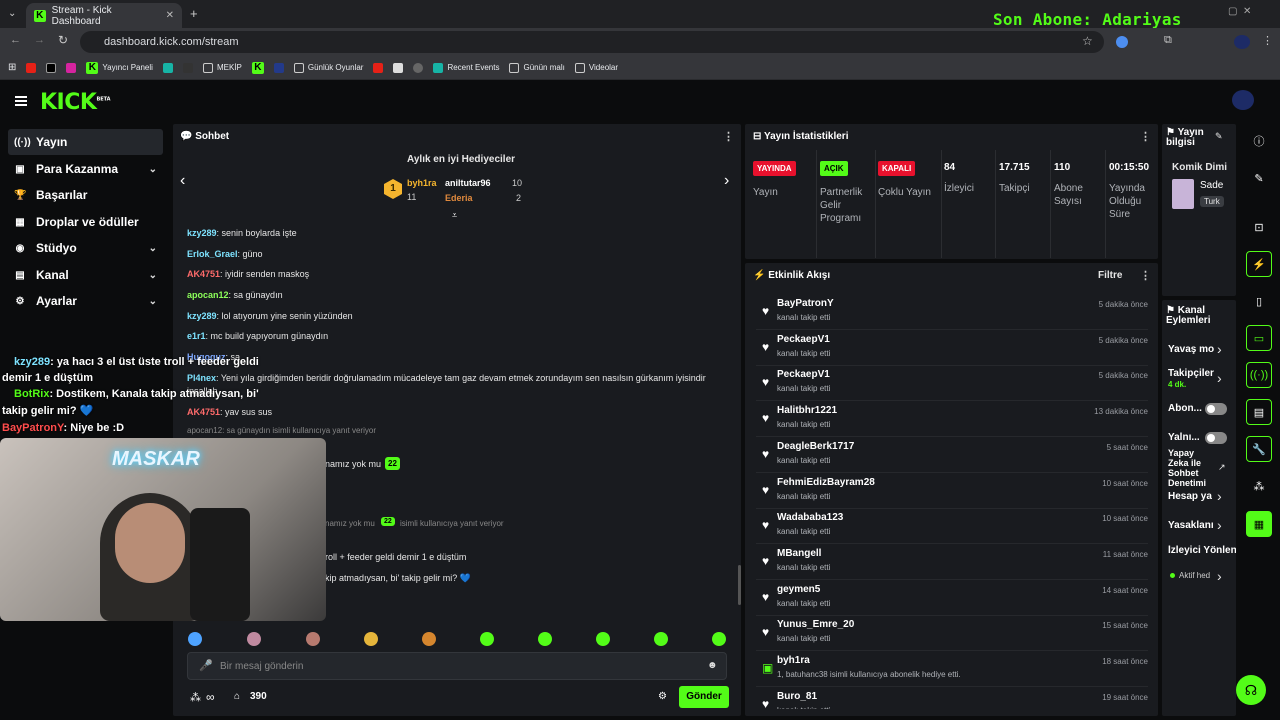 This screenshot has width=1280, height=720. Describe the element at coordinates (21, 101) in the screenshot. I see `menu-hamburger-icon` at that location.